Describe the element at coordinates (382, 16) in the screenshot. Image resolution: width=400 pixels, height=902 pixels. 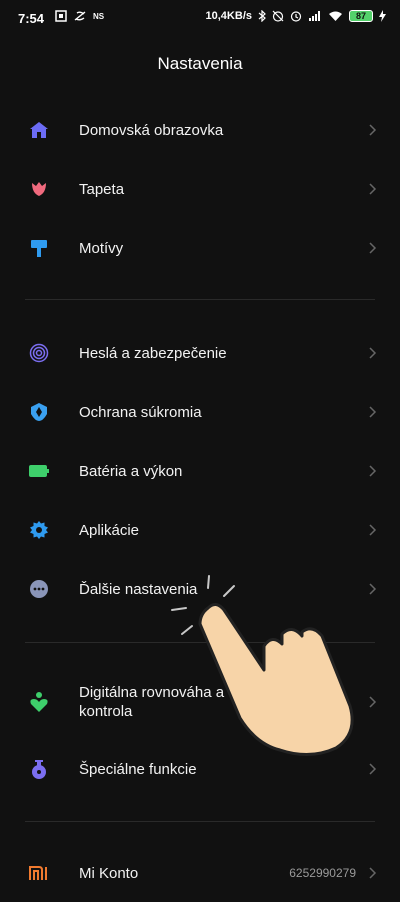
I see `charging-icon` at that location.